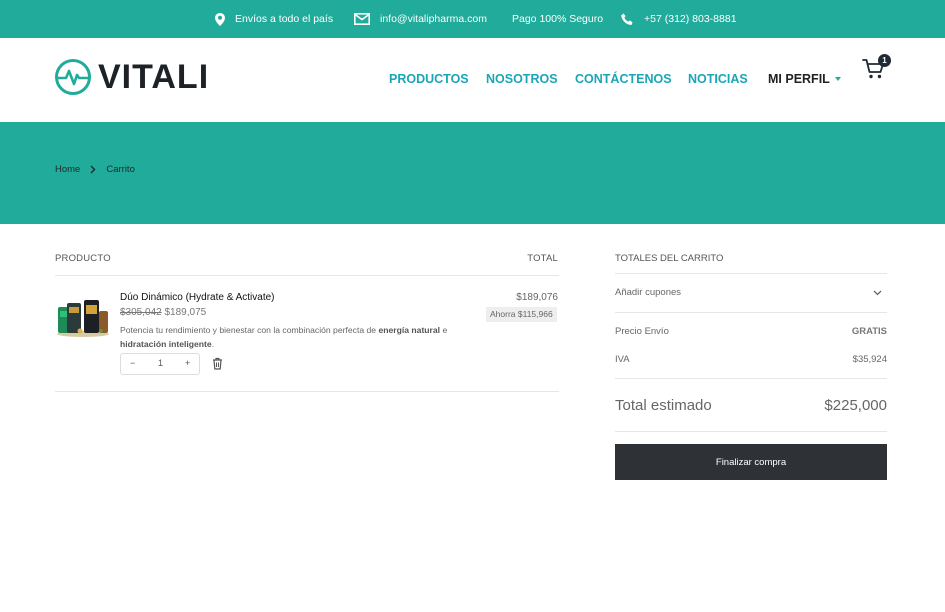  Describe the element at coordinates (537, 297) in the screenshot. I see `line-total: $189,076` at that location.